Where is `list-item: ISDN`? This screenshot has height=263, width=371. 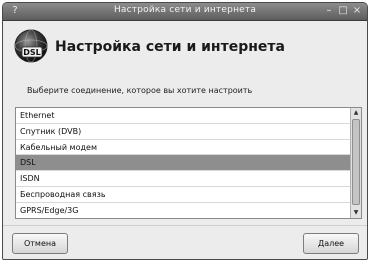
list-item: ISDN is located at coordinates (183, 179).